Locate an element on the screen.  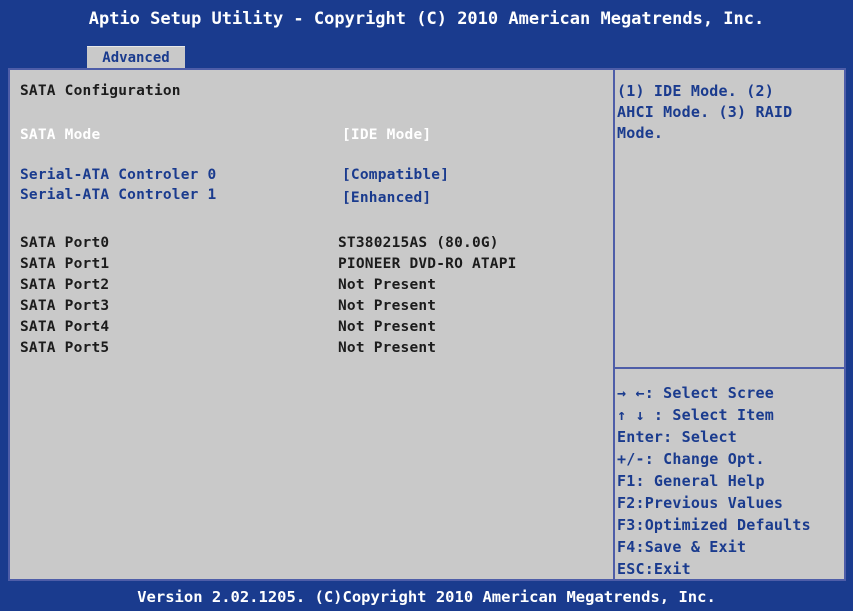
key-select-screen: → ←: Select Scree is located at coordinates (695, 393).